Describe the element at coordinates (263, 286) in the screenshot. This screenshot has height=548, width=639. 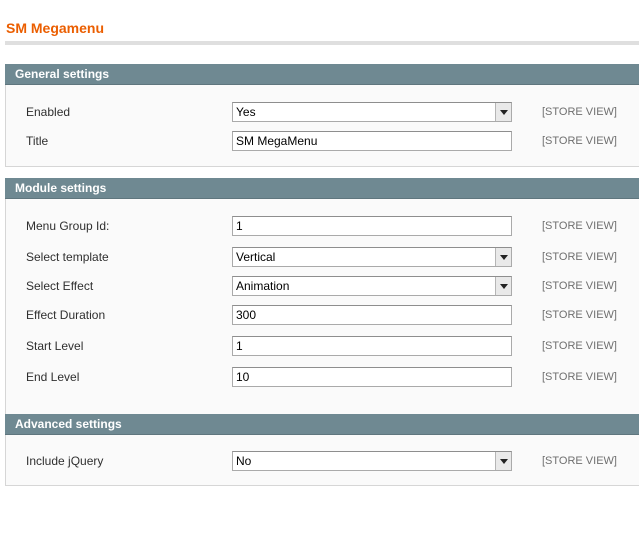
I see `select-effect-value: Animation` at that location.